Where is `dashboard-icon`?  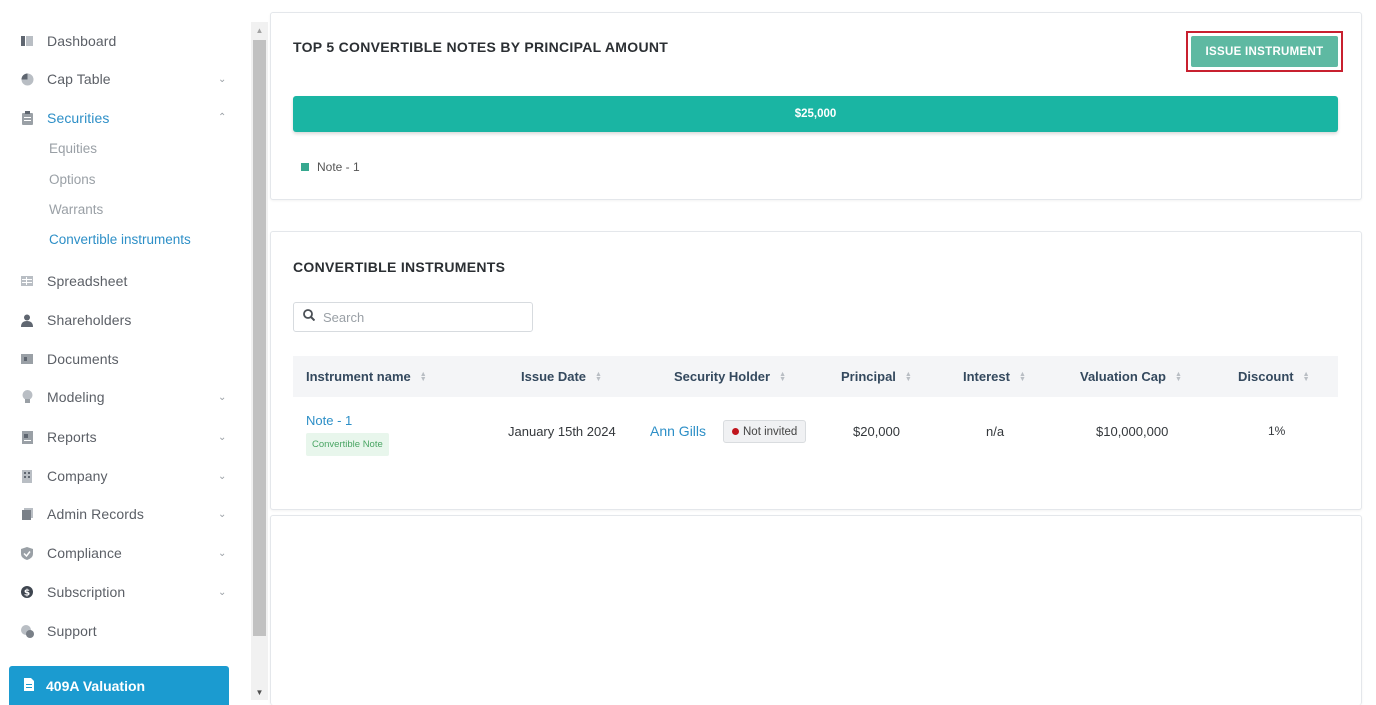 dashboard-icon is located at coordinates (27, 41).